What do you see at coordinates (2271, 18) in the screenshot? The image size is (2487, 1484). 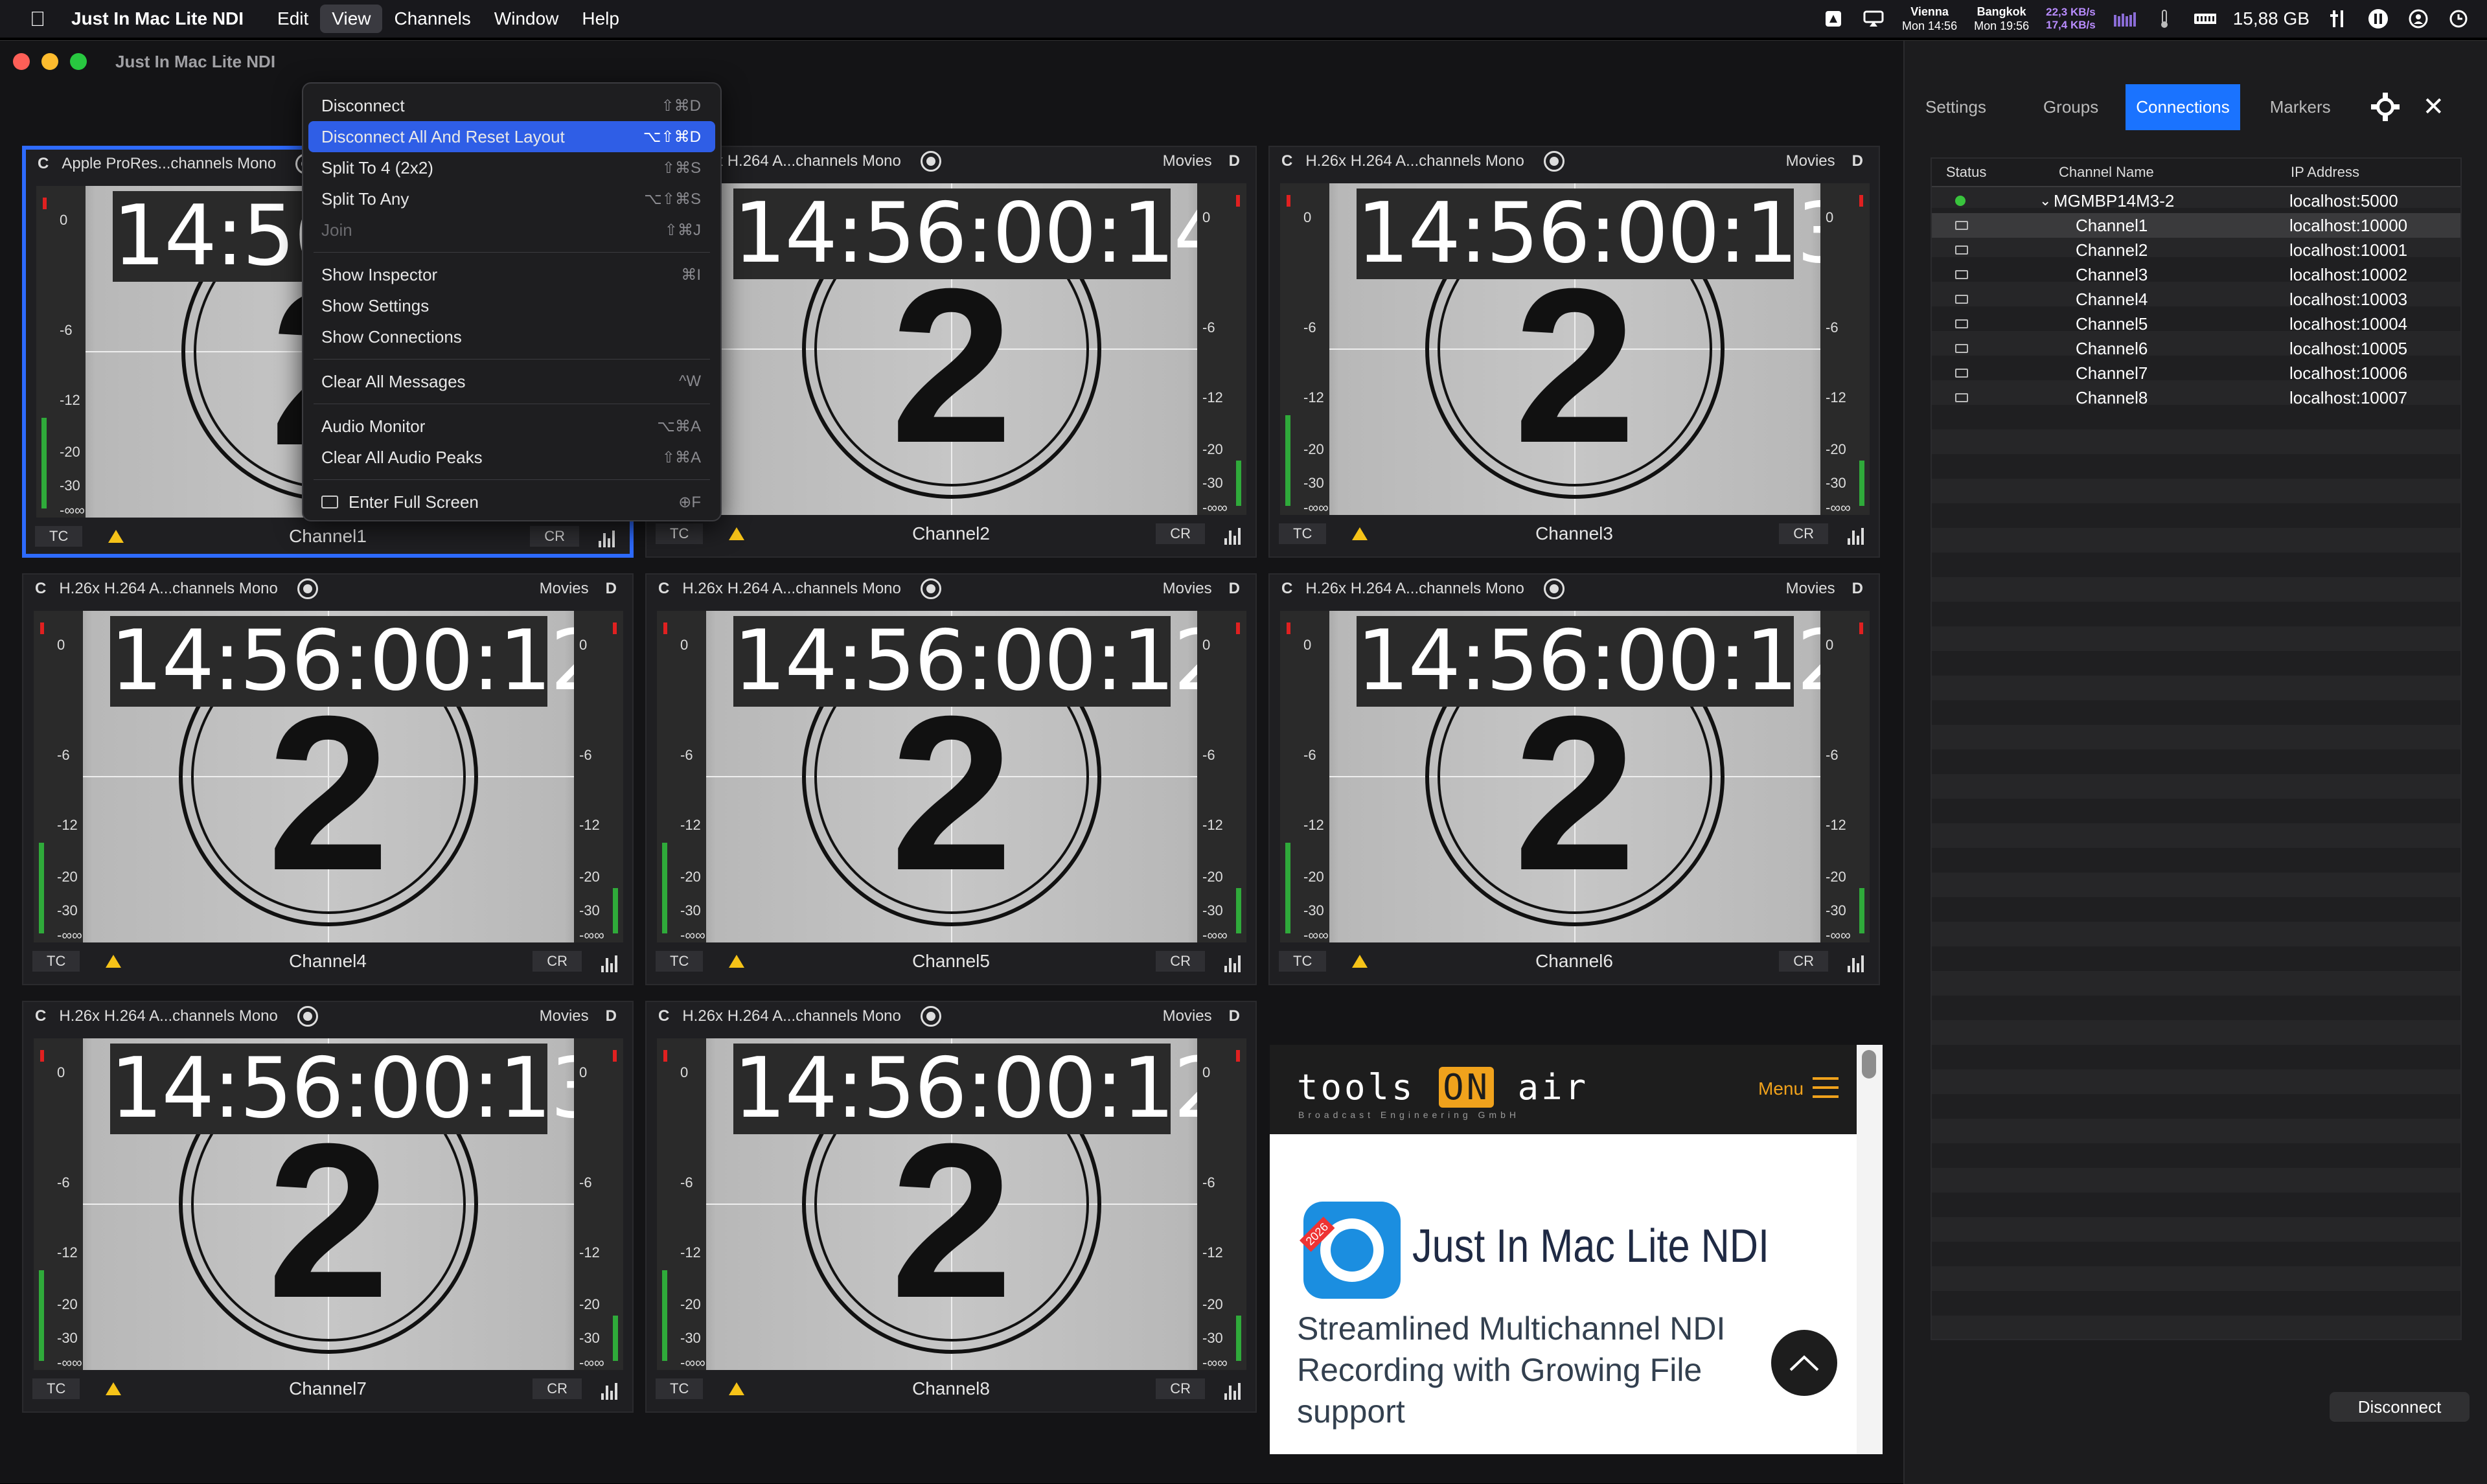 I see `memory-value: 15,88 GB` at bounding box center [2271, 18].